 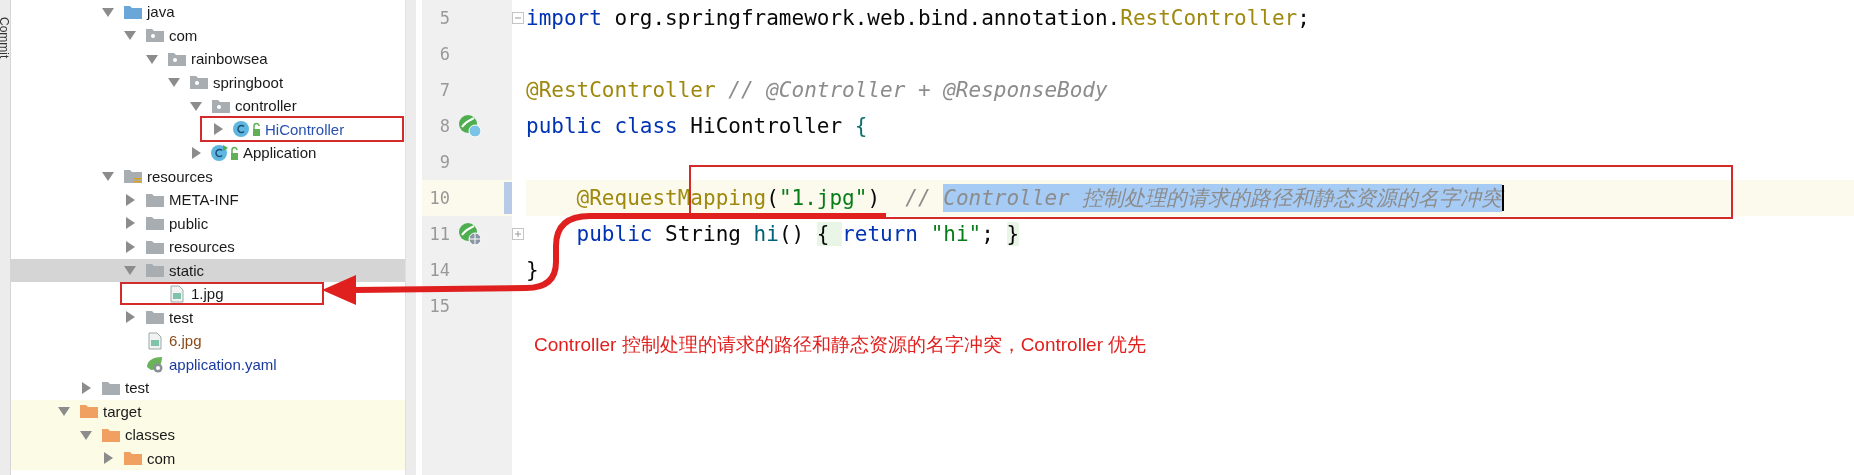 What do you see at coordinates (305, 129) in the screenshot?
I see `tree-item-label: HiController` at bounding box center [305, 129].